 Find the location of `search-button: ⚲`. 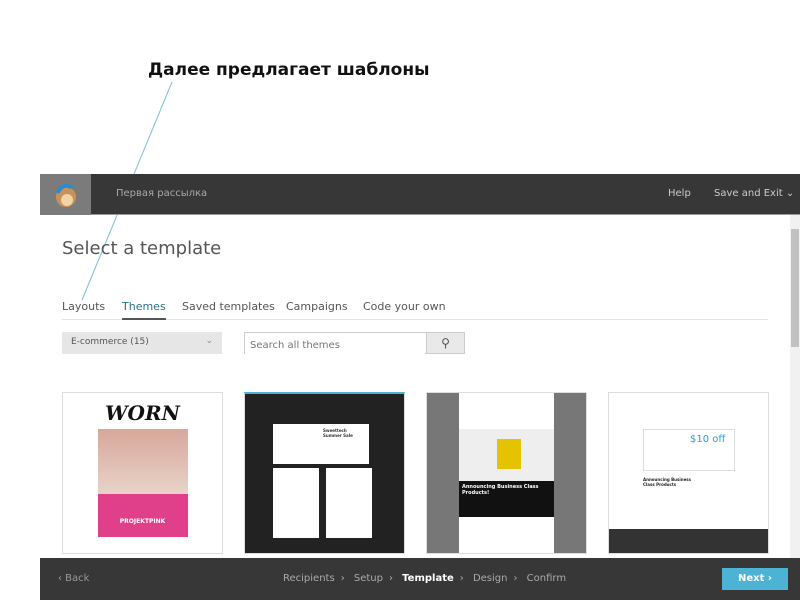

search-button: ⚲ is located at coordinates (445, 343).